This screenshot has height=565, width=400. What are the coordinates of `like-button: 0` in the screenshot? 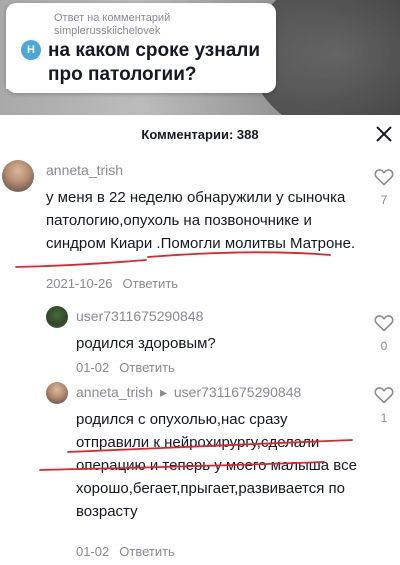 It's located at (384, 333).